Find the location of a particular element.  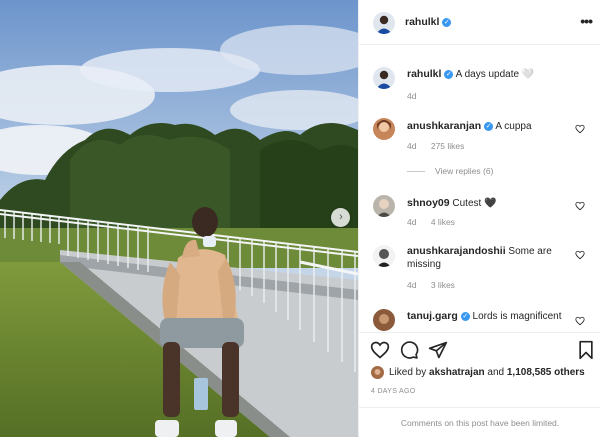

comment-username: tanuj.garg is located at coordinates (432, 316).